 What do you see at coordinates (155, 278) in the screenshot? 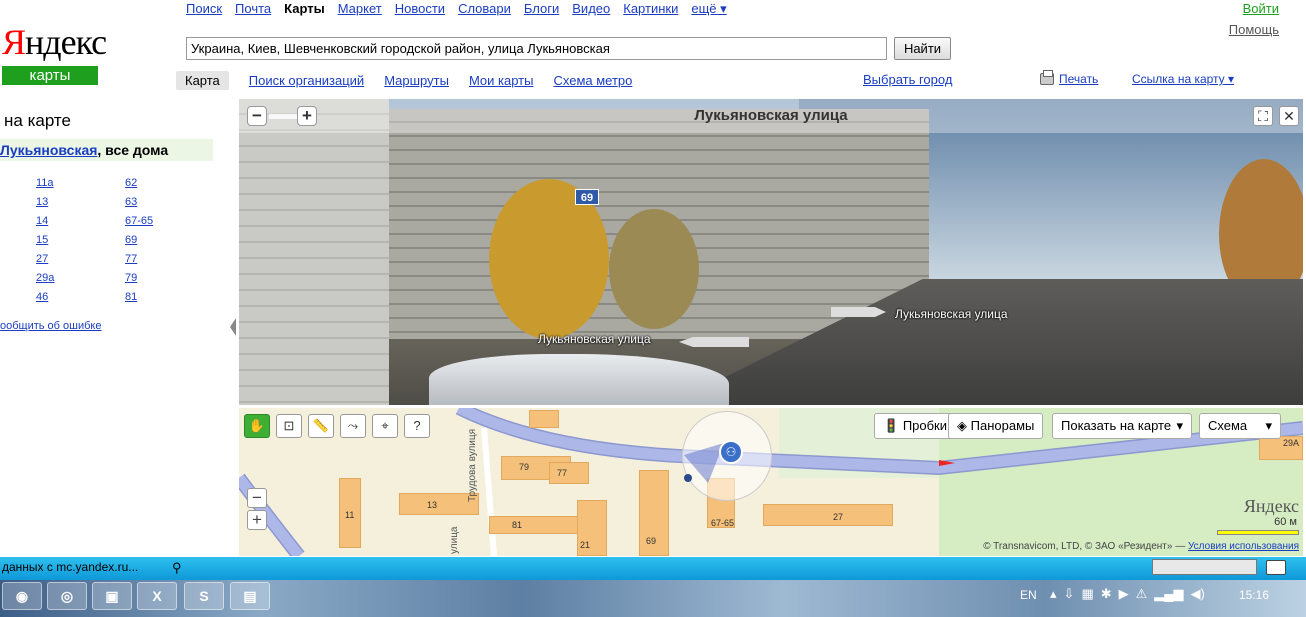
I see `house-link: 79` at bounding box center [155, 278].